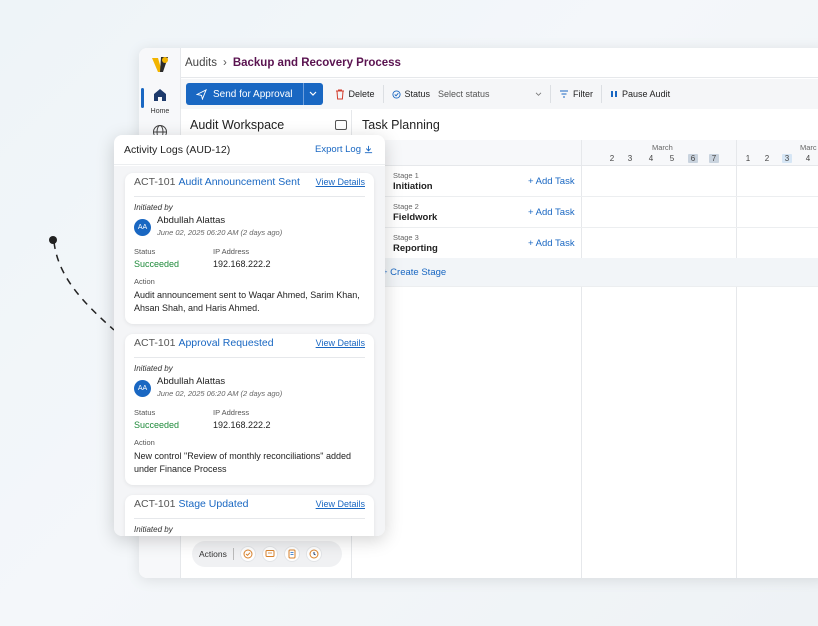 This screenshot has height=626, width=818. Describe the element at coordinates (201, 63) in the screenshot. I see `breadcrumb-parent: Audits` at that location.